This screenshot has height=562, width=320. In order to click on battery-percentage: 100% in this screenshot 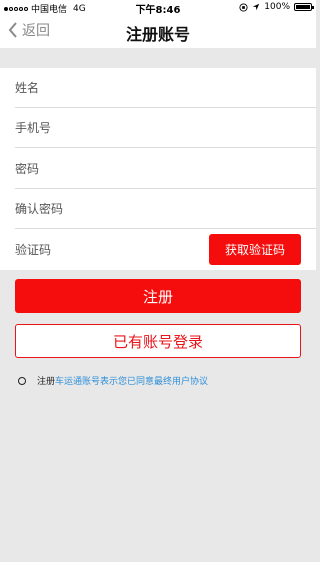, I will do `click(277, 7)`.